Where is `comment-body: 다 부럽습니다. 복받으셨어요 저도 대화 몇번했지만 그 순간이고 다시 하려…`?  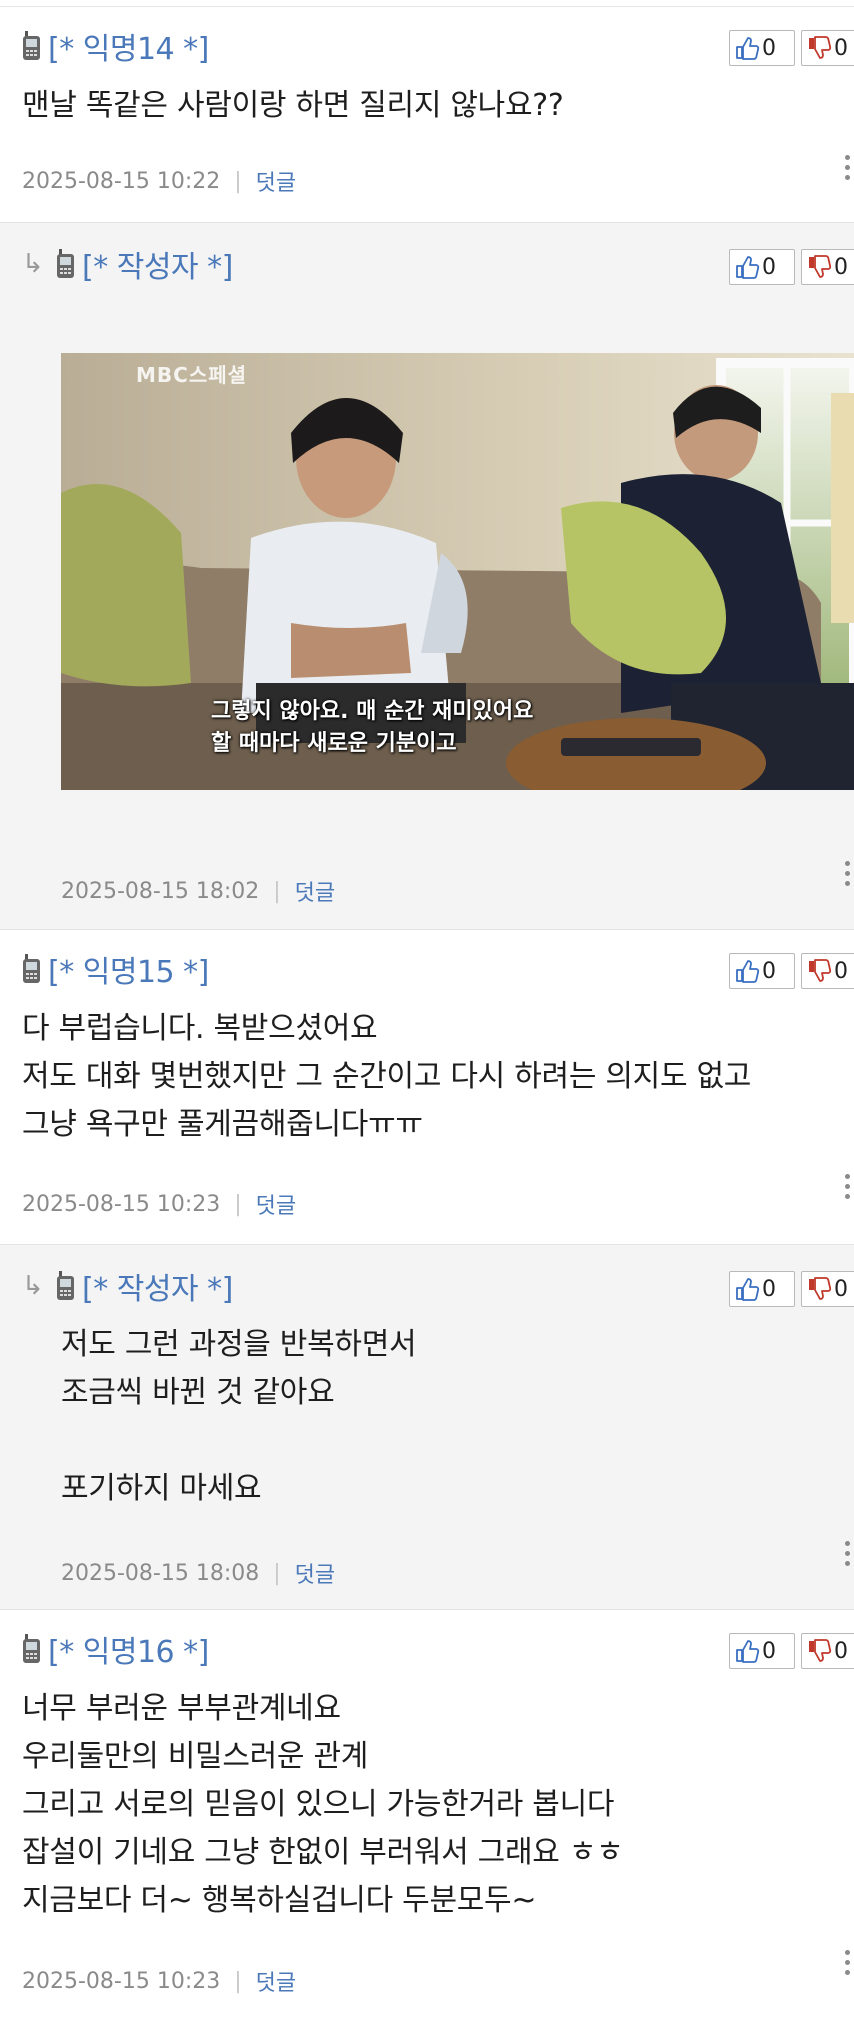
comment-body: 다 부럽습니다. 복받으셨어요 저도 대화 몇번했지만 그 순간이고 다시 하려… is located at coordinates (387, 1076).